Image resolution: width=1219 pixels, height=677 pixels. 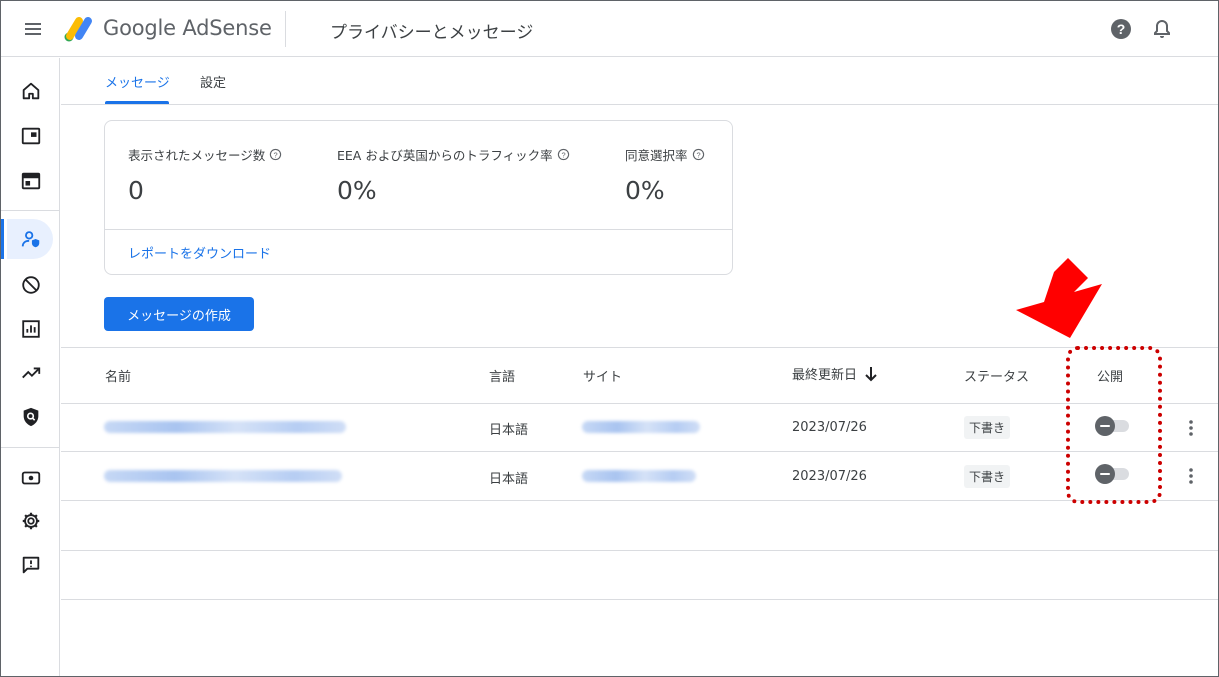 What do you see at coordinates (1114, 425) in the screenshot?
I see `annotation-highlight-box` at bounding box center [1114, 425].